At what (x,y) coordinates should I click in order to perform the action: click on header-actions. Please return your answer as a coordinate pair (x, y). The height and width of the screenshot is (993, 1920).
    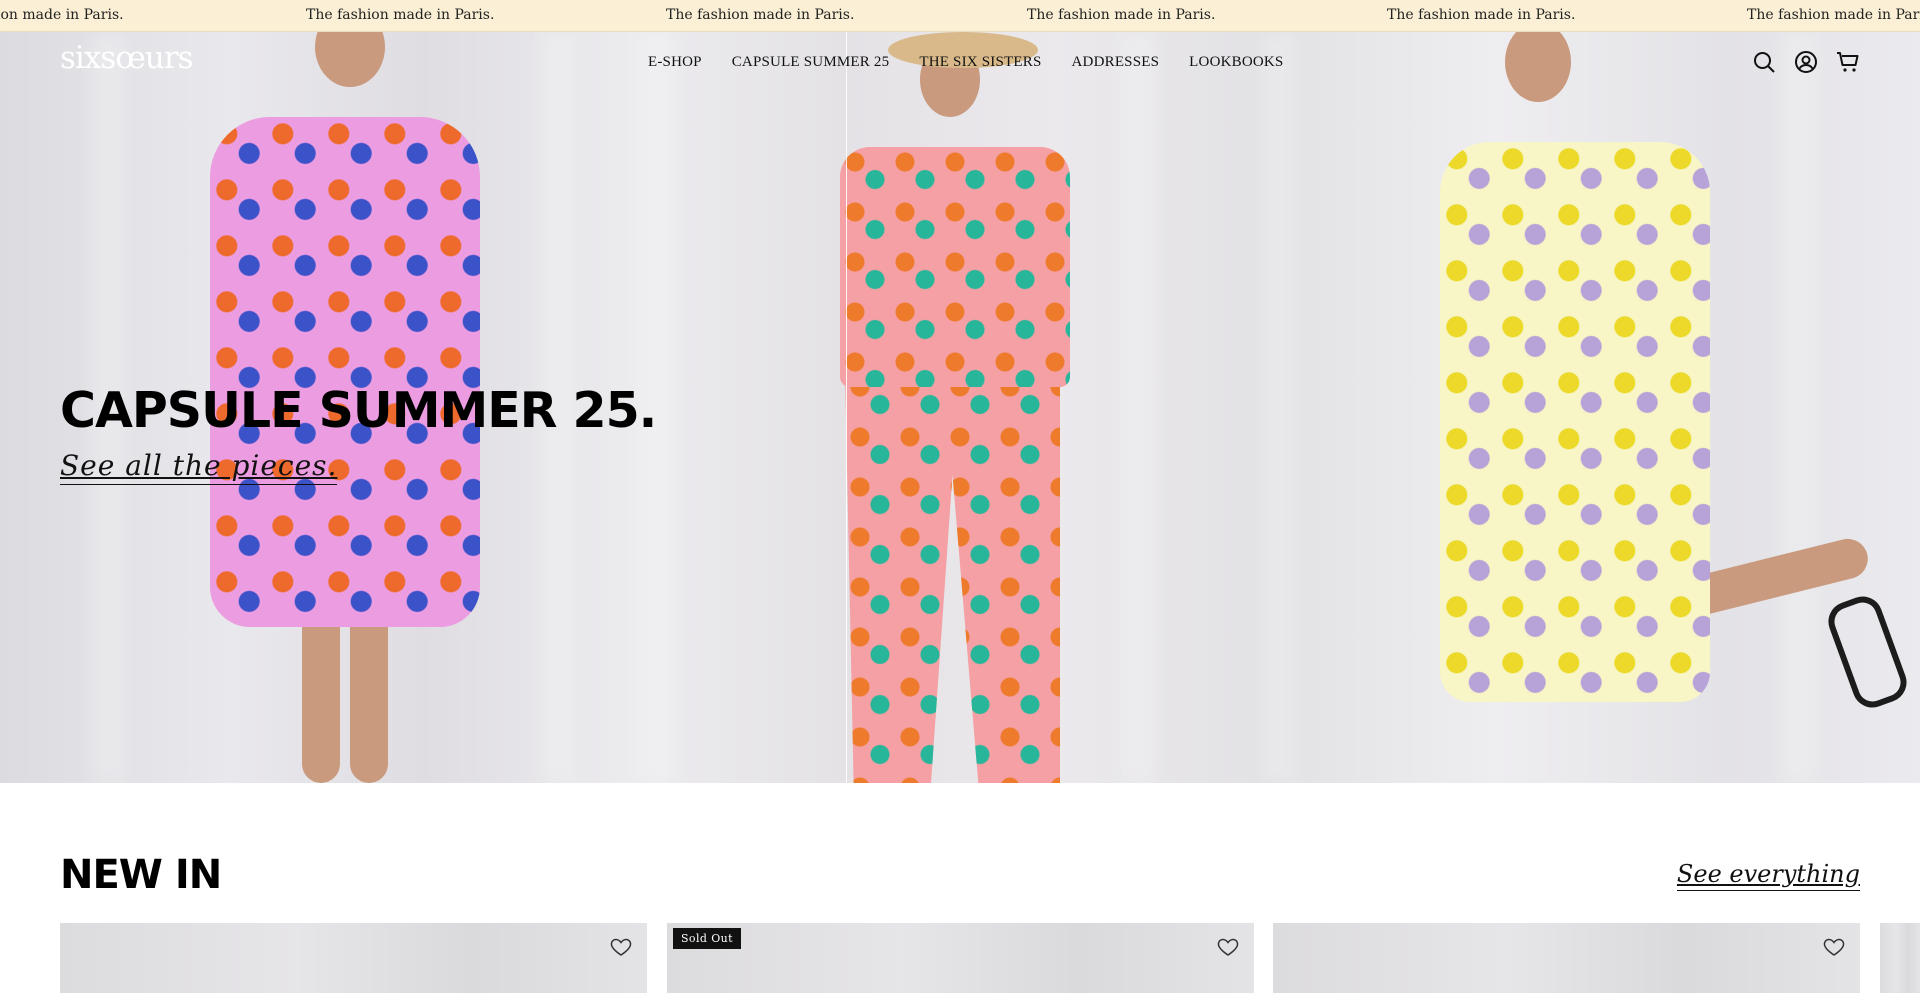
    Looking at the image, I should click on (1806, 62).